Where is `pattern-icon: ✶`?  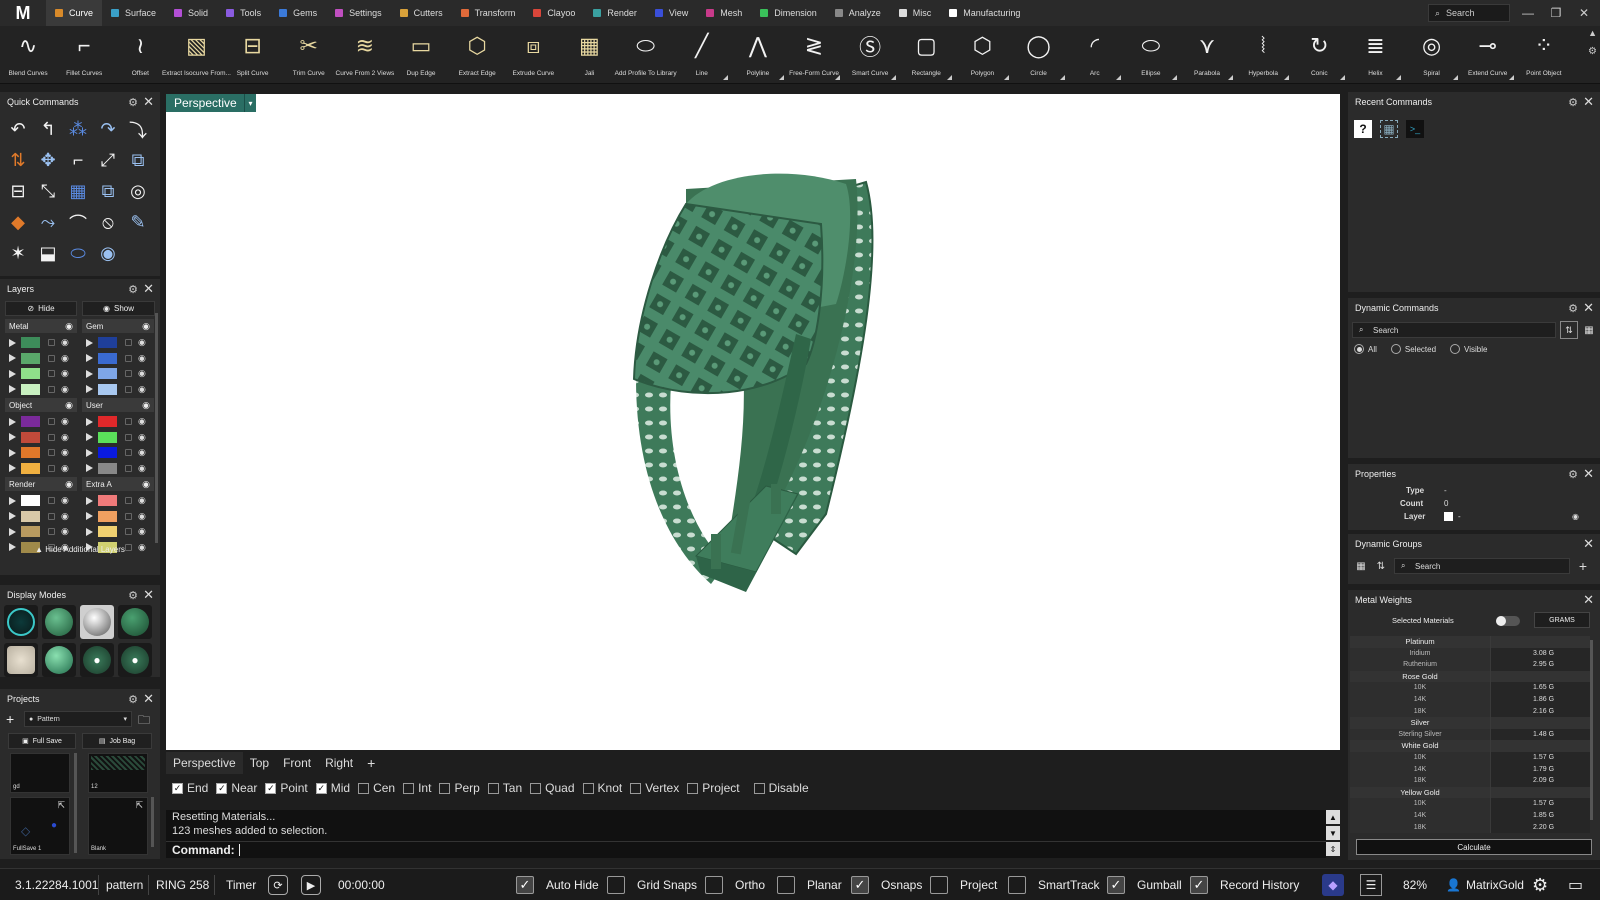
pattern-icon: ✶ is located at coordinates (18, 253).